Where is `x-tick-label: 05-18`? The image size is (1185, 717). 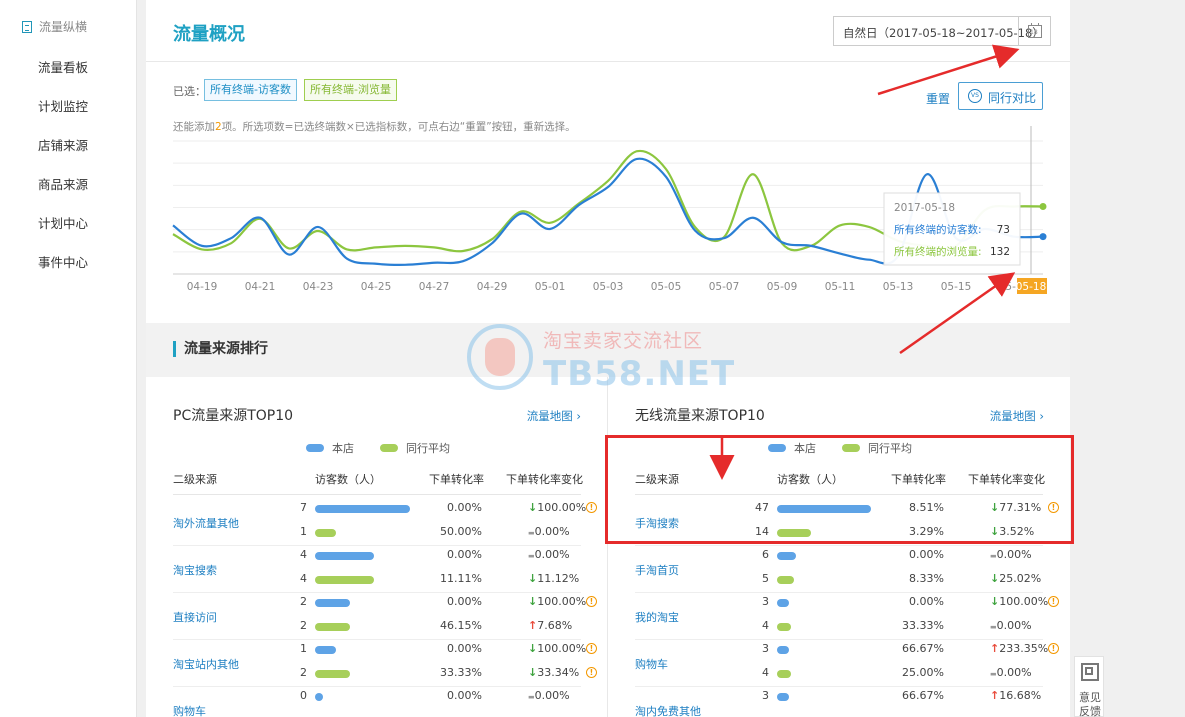
x-tick-label: 05-18 is located at coordinates (1031, 287).